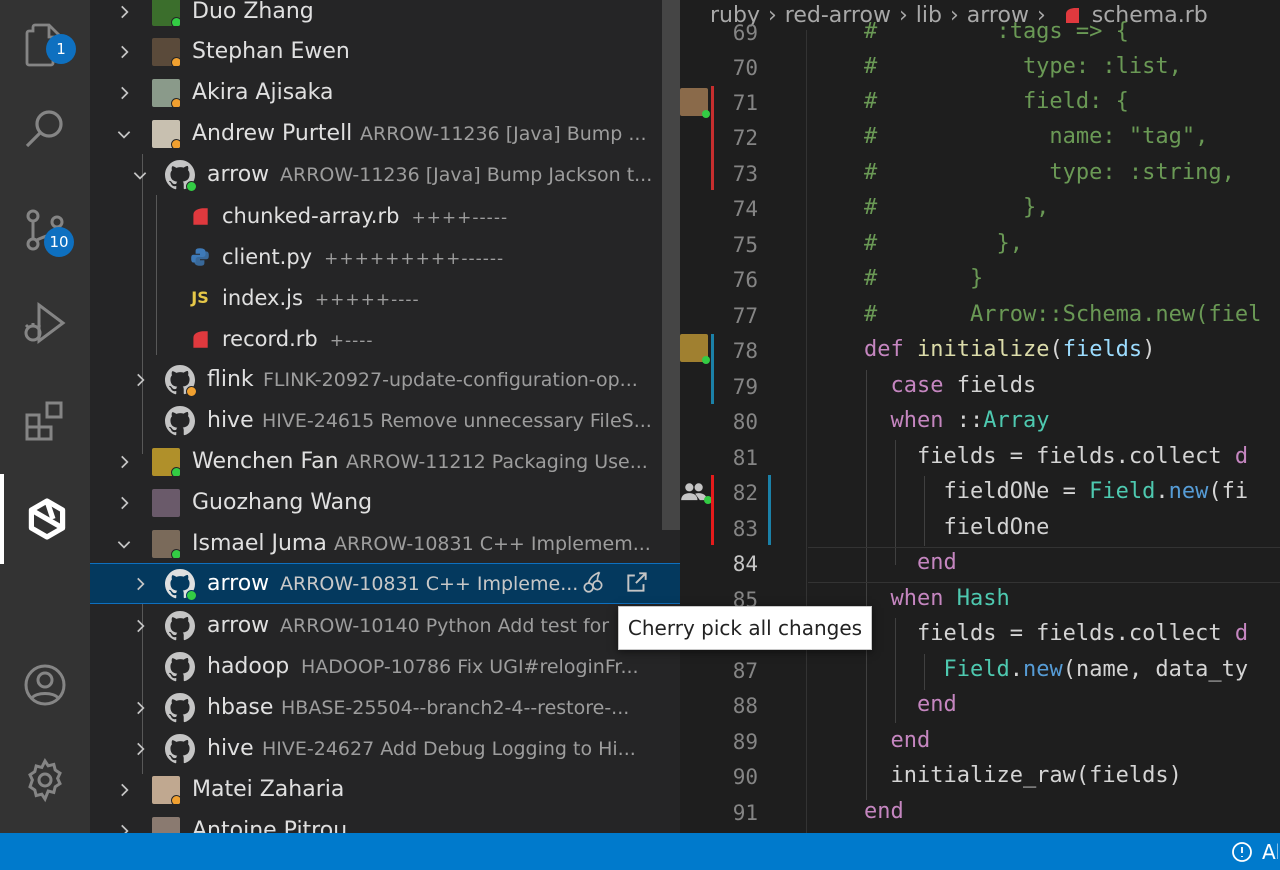 Image resolution: width=1280 pixels, height=870 pixels. I want to click on code-line: # :tags => {, so click(996, 31).